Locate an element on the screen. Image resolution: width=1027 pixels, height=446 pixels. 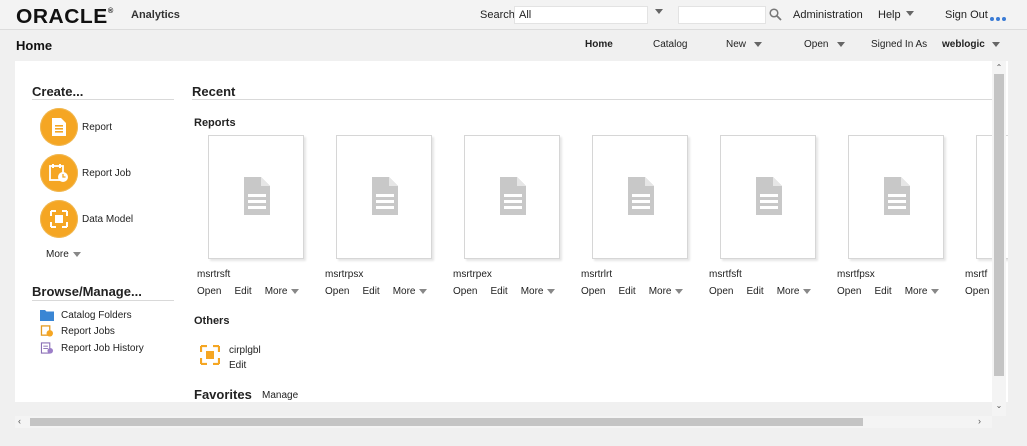
create-data-model-button: Data Model is located at coordinates (104, 220).